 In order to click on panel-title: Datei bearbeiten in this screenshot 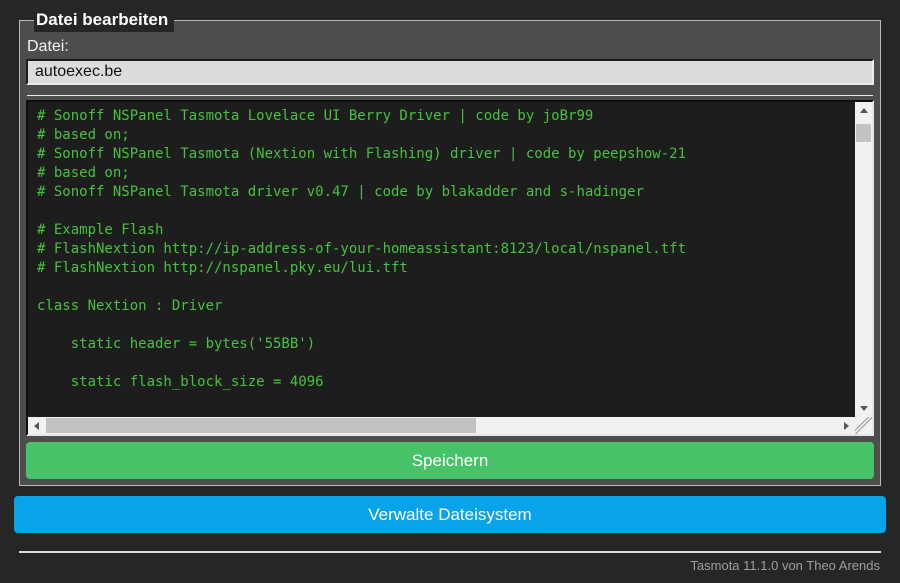, I will do `click(104, 20)`.